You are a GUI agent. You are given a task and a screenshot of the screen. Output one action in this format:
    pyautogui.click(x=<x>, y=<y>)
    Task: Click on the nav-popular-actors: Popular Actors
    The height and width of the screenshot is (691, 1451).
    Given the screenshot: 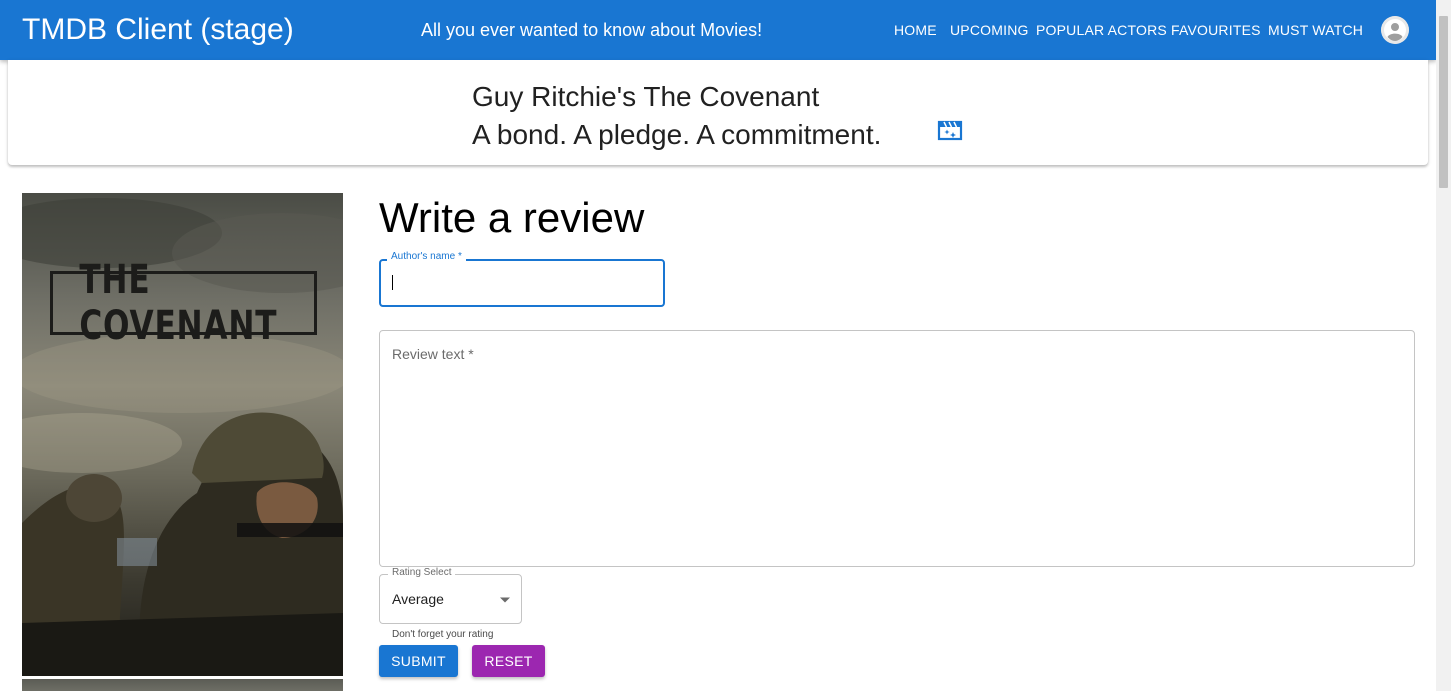 What is the action you would take?
    pyautogui.click(x=1101, y=30)
    